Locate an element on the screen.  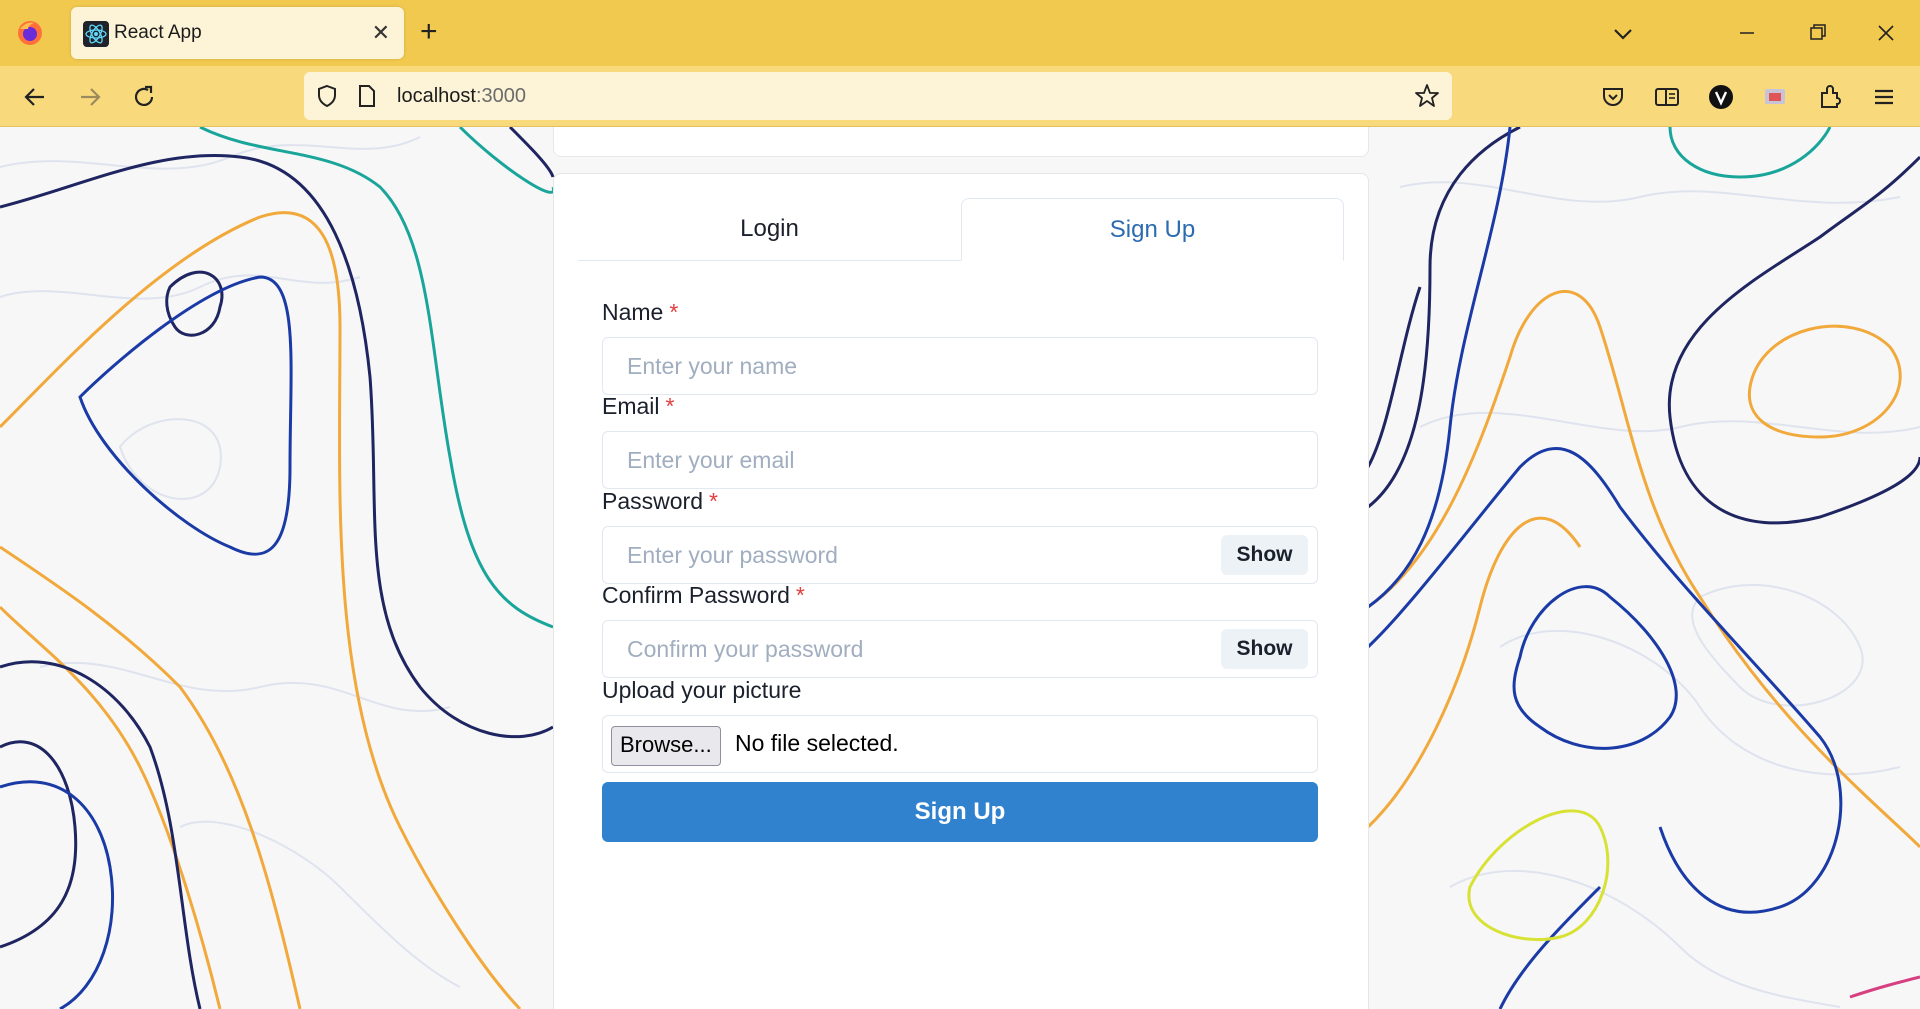
show-password-button: Show is located at coordinates (1264, 555).